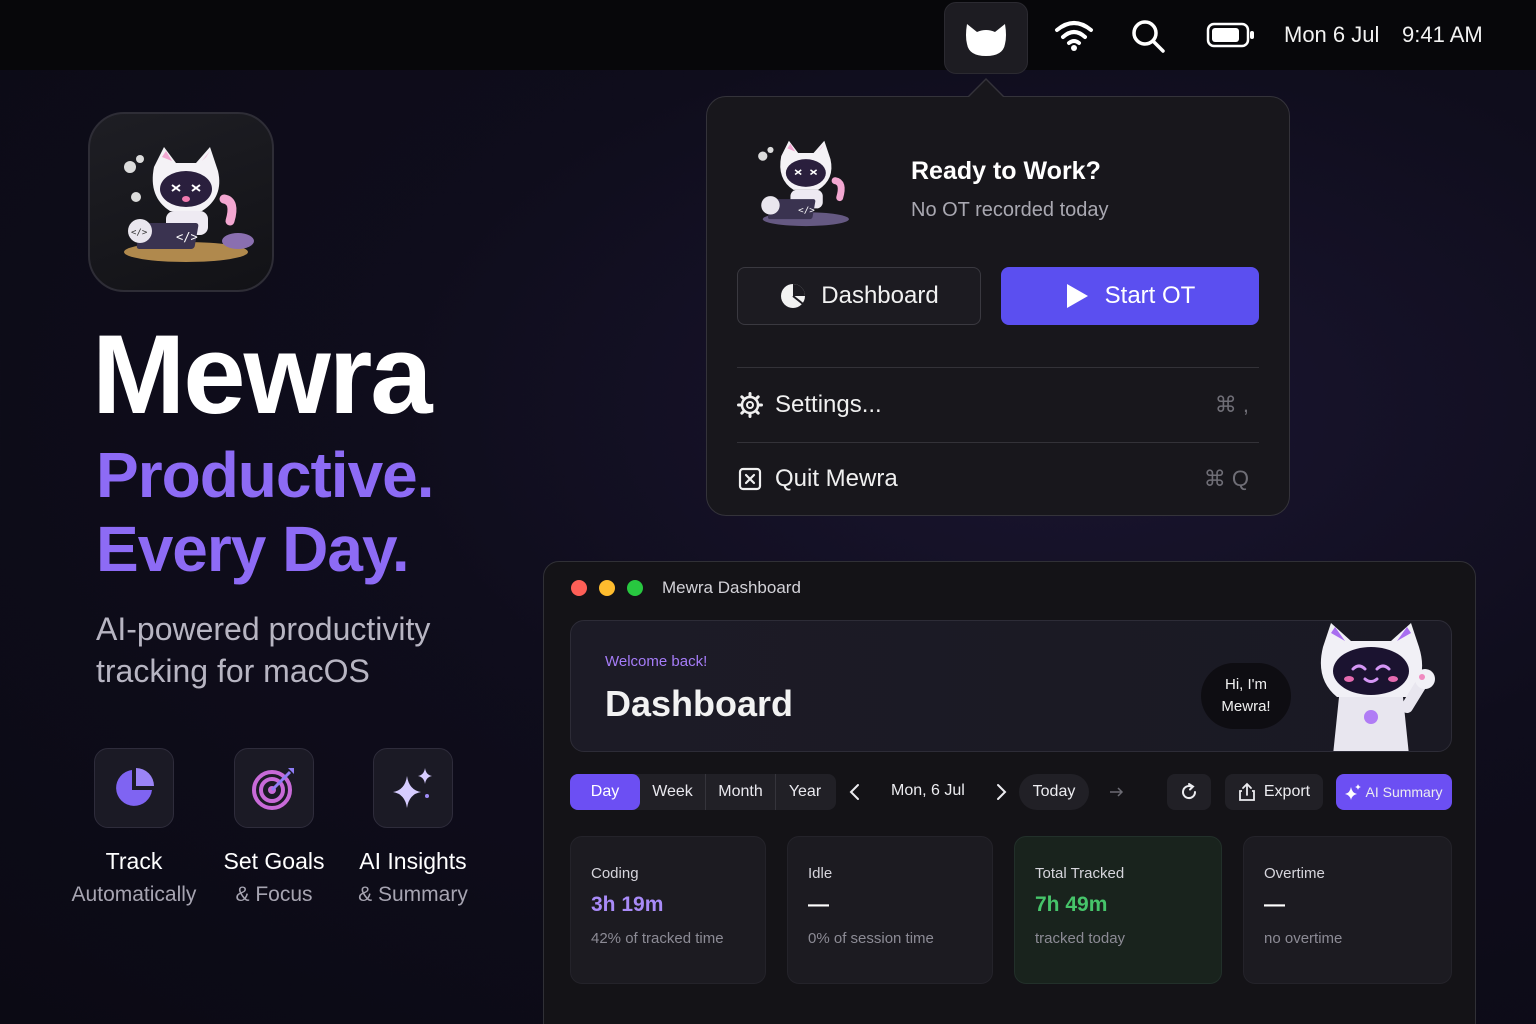 Image resolution: width=1536 pixels, height=1024 pixels. I want to click on range-week: Week, so click(673, 792).